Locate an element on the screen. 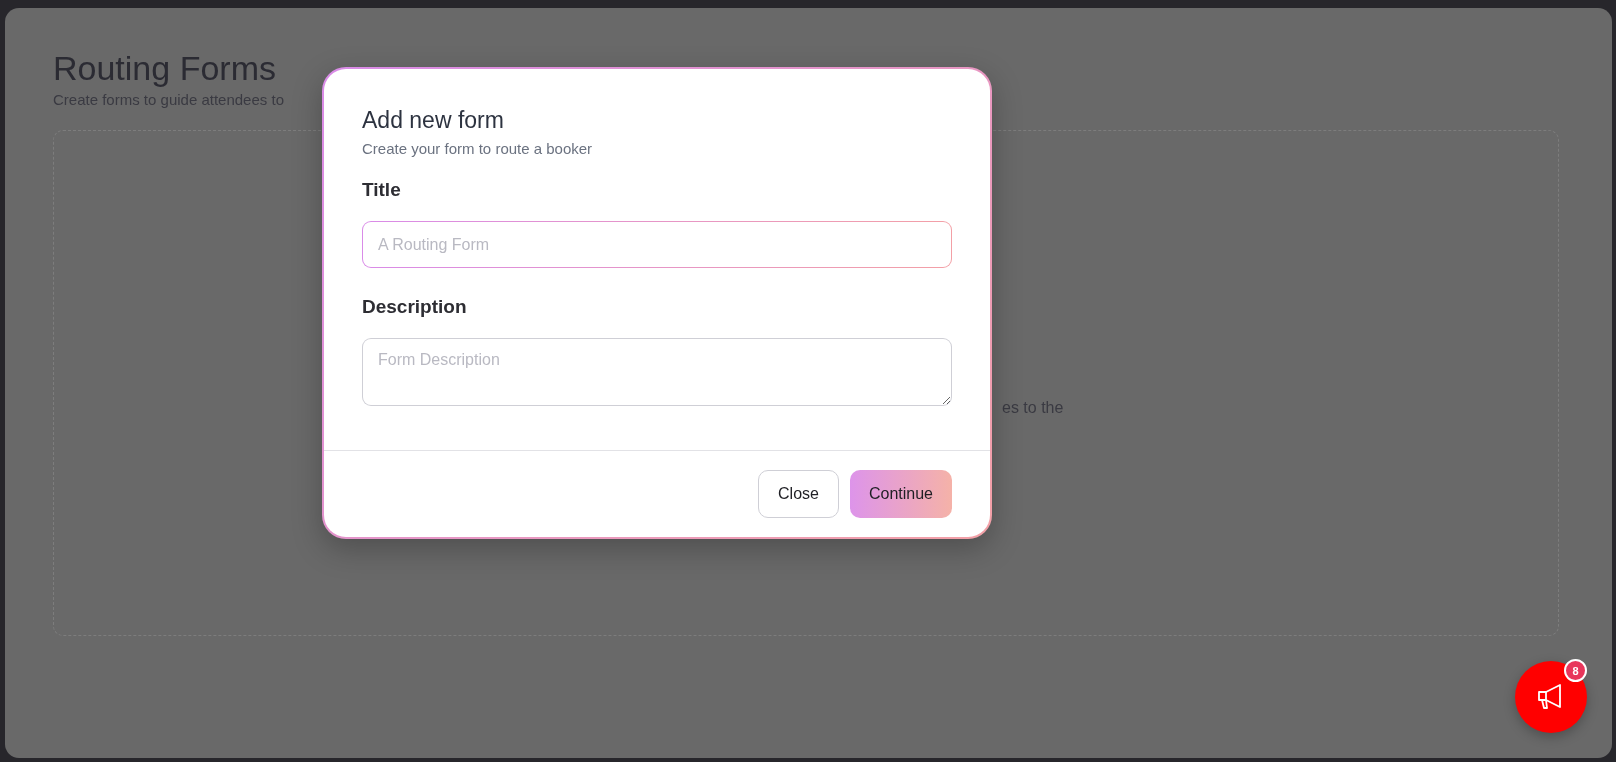  field-label: Title is located at coordinates (382, 190).